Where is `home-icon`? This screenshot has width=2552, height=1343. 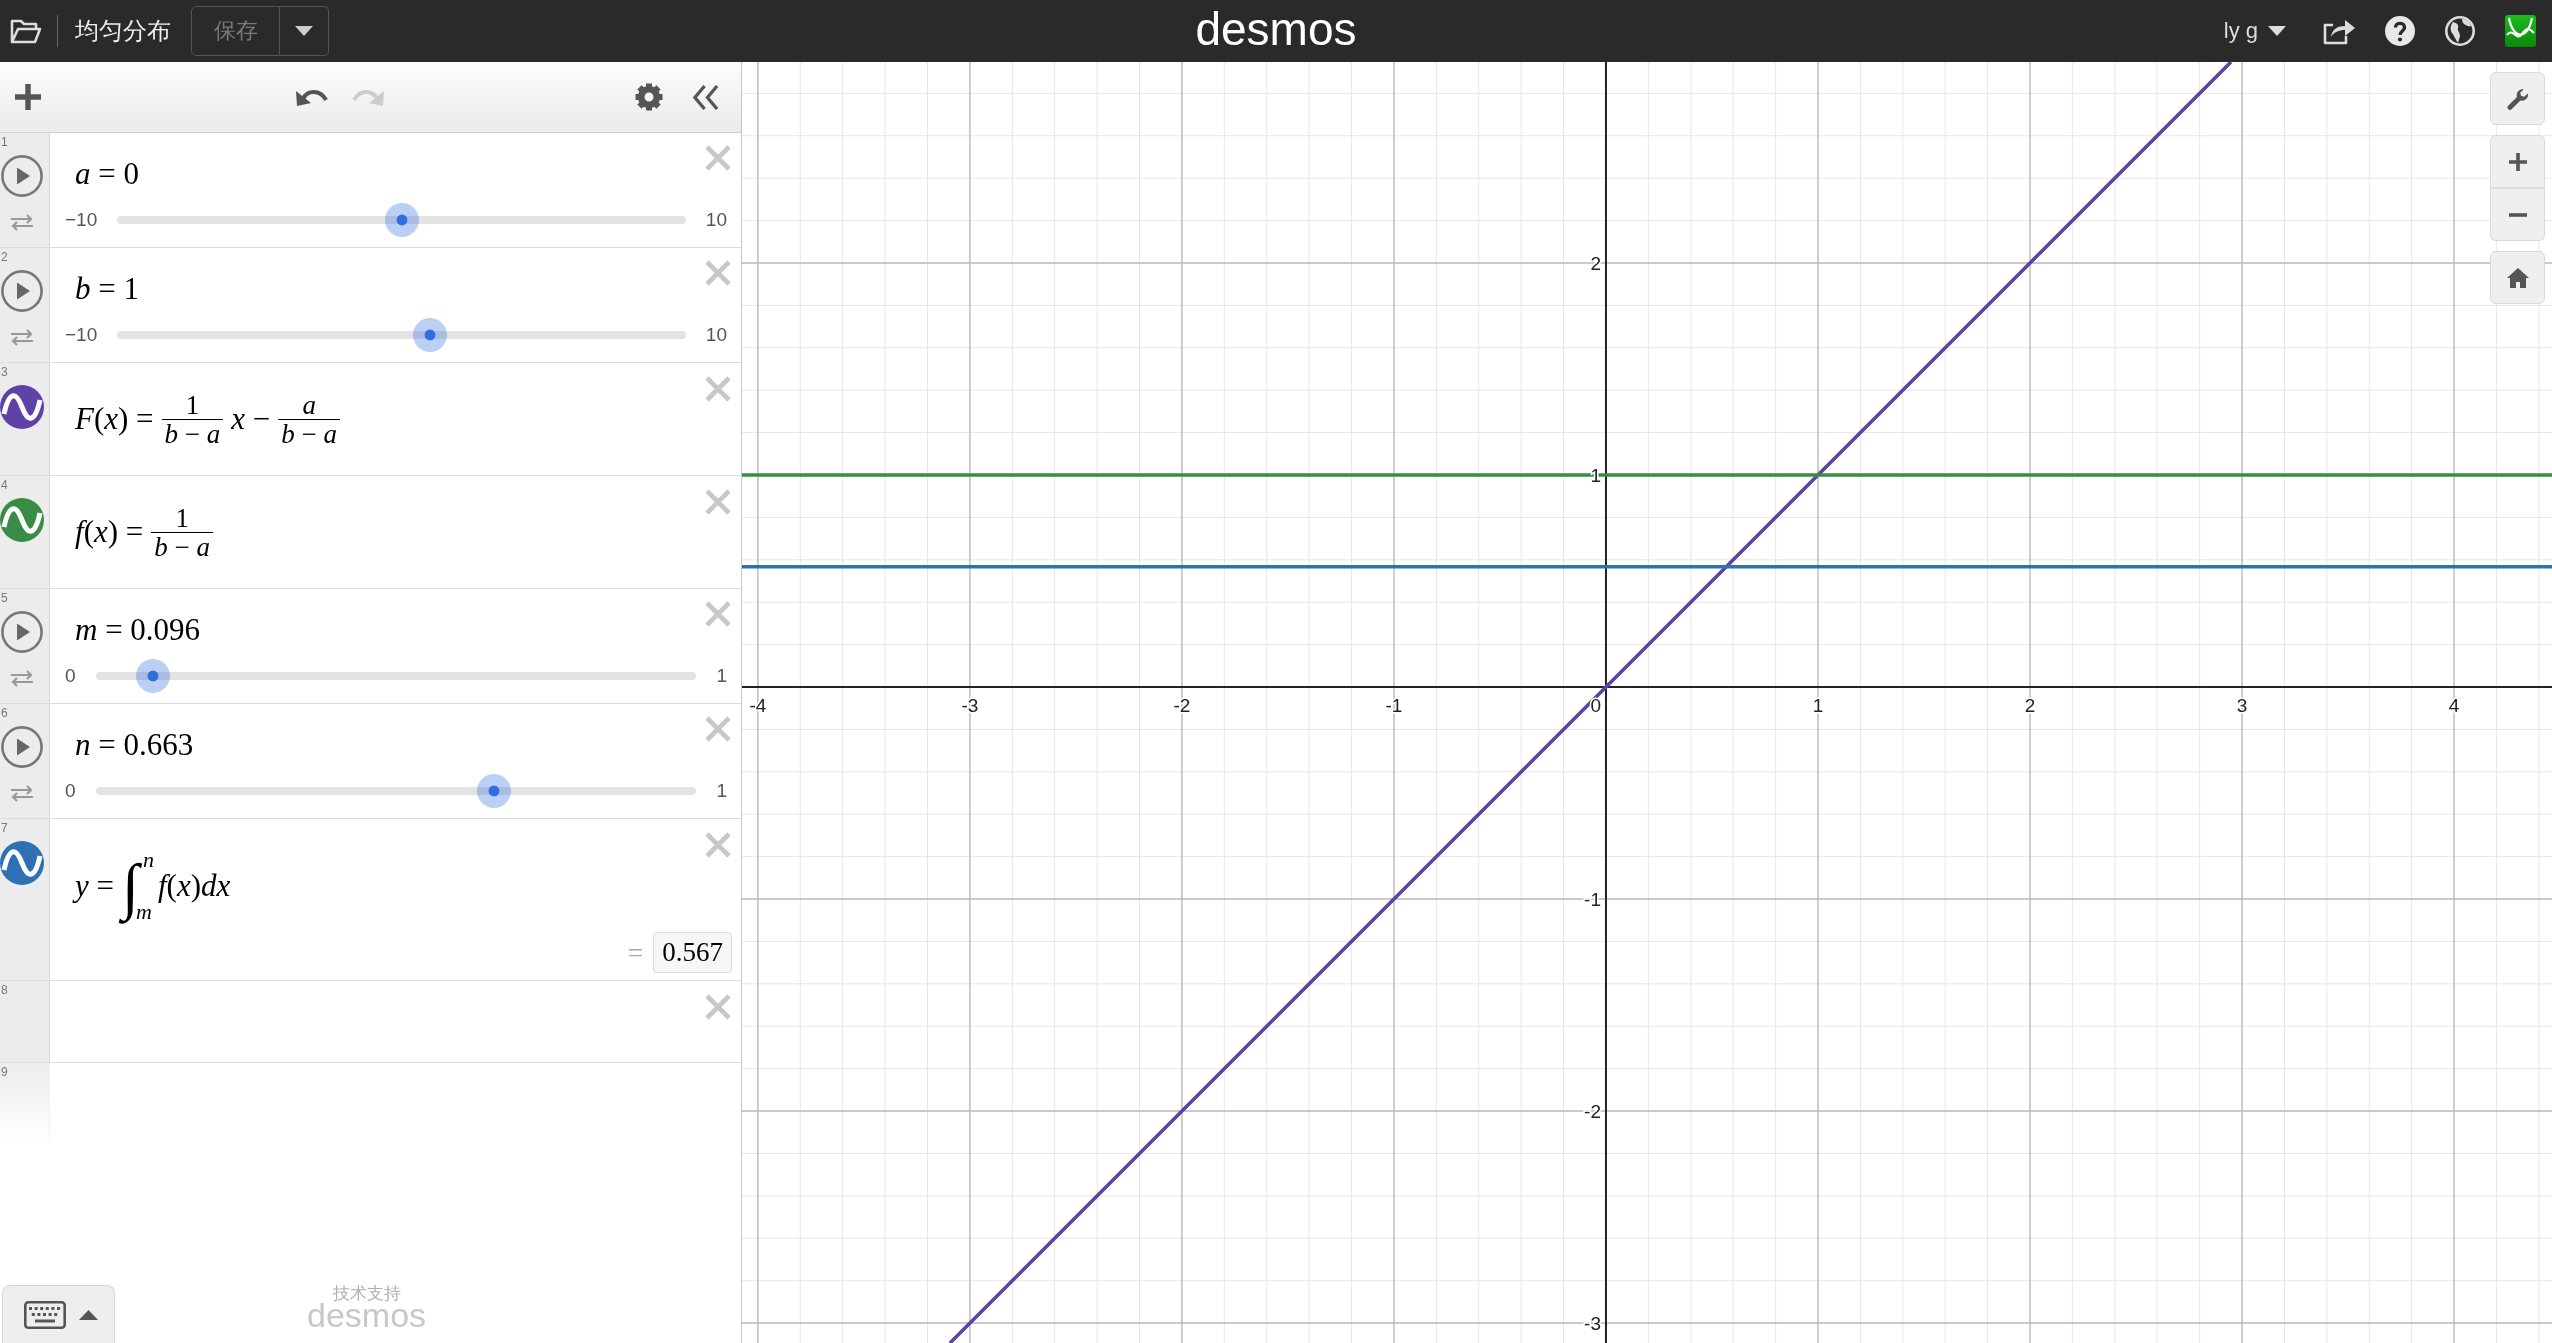
home-icon is located at coordinates (2517, 277).